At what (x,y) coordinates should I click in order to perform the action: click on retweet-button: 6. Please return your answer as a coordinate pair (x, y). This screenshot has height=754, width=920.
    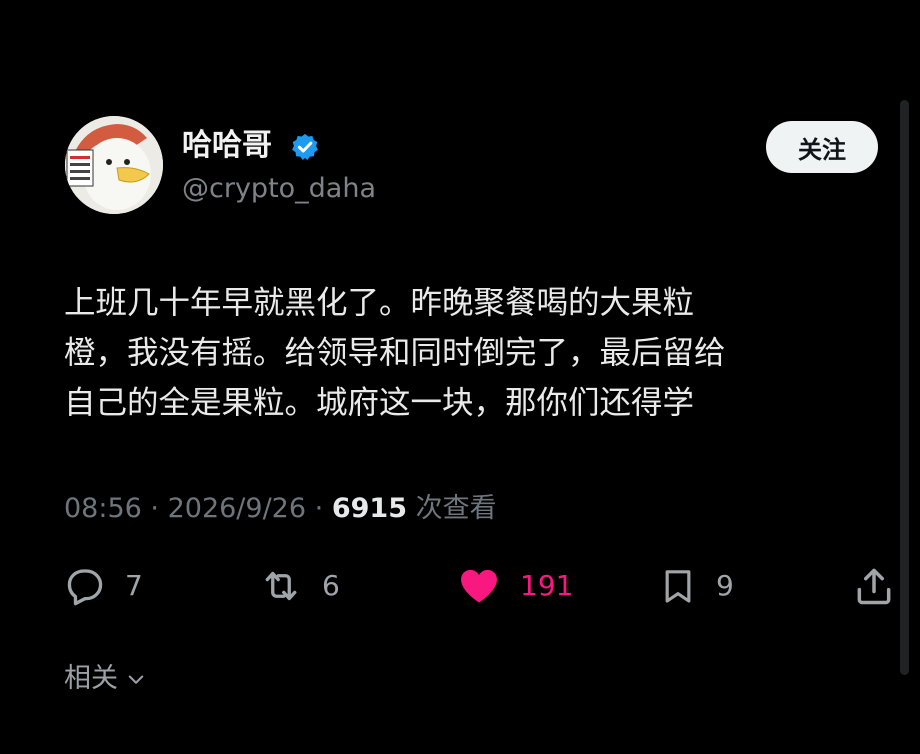
    Looking at the image, I should click on (299, 586).